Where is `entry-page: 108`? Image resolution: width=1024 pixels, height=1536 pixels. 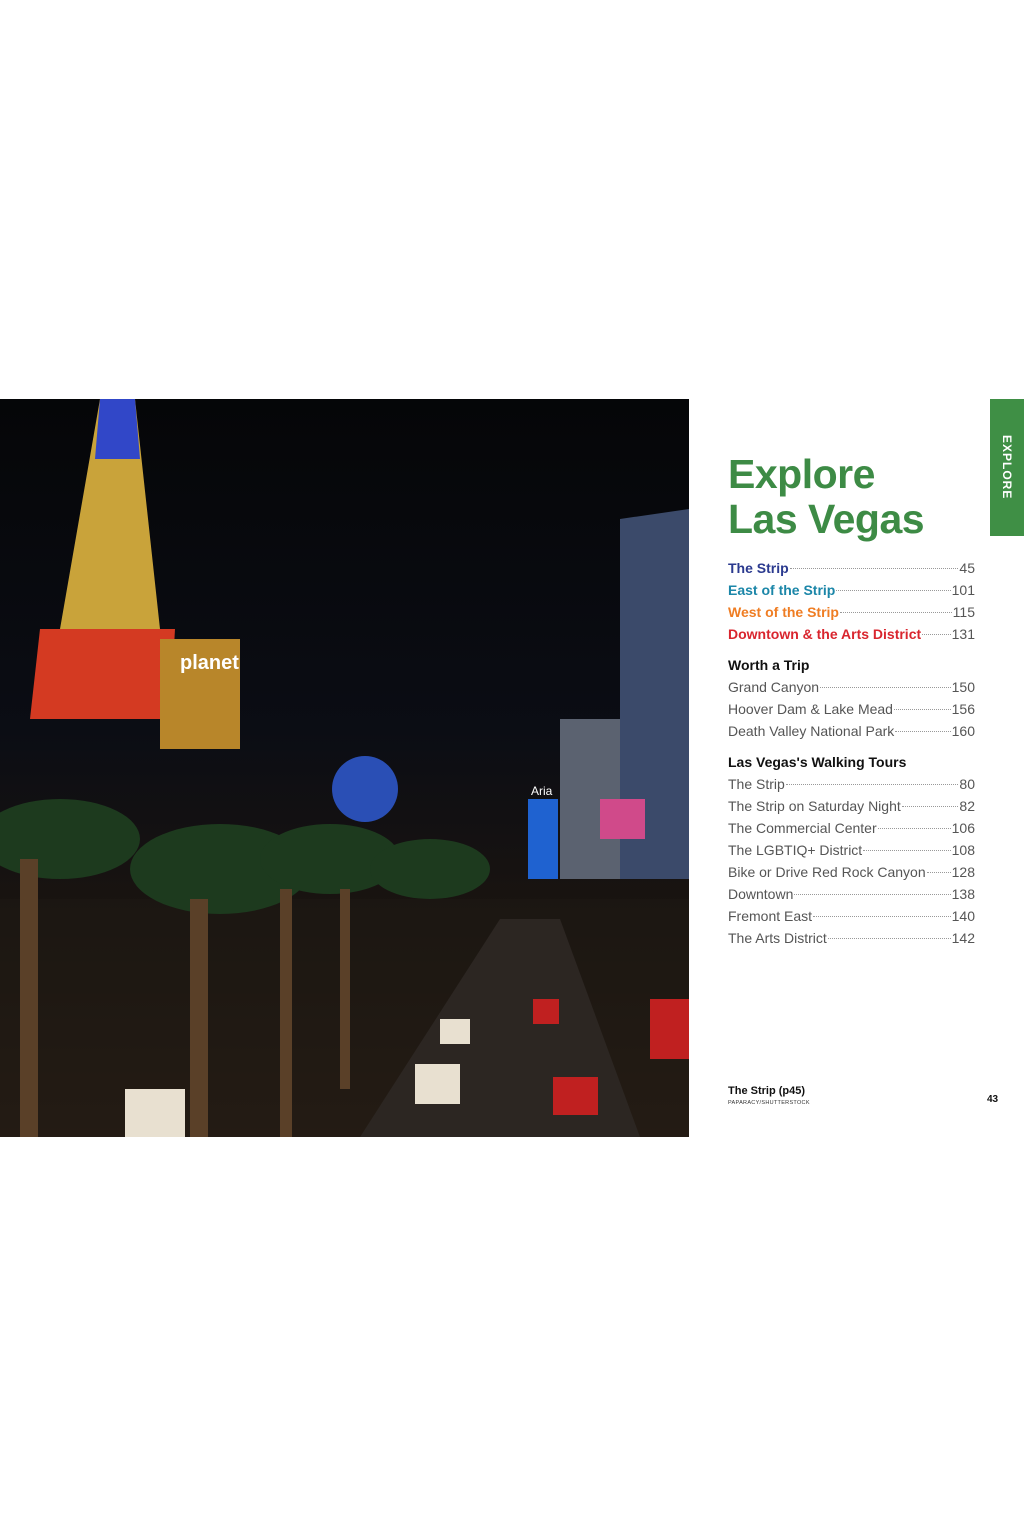
entry-page: 108 is located at coordinates (963, 850).